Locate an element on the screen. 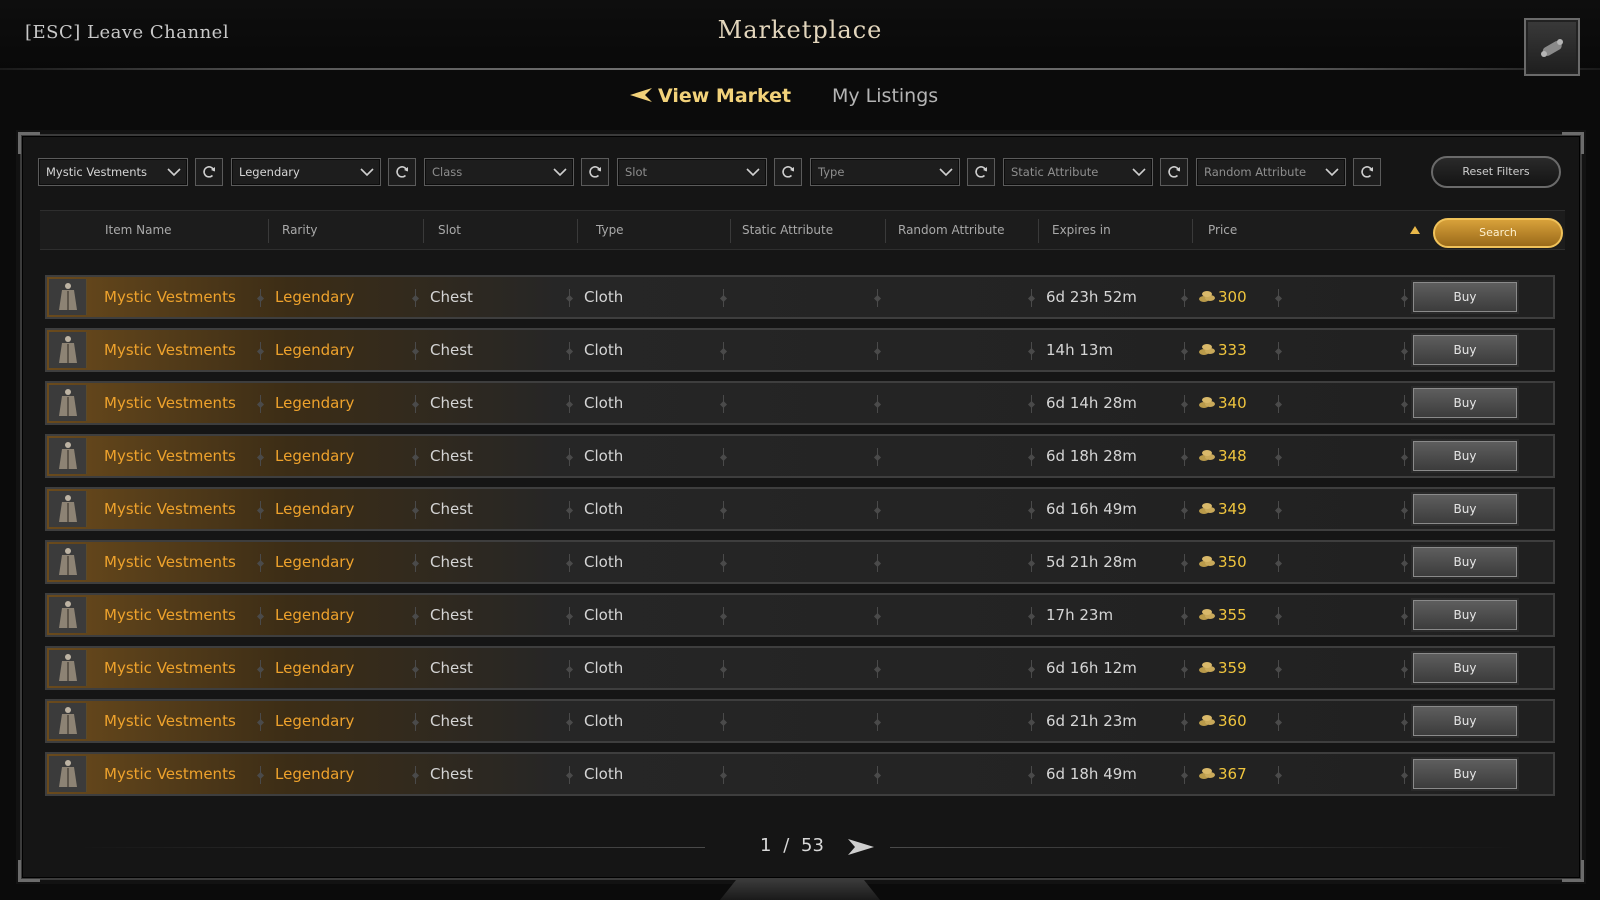 This screenshot has height=900, width=1600. type-filter-reset-button is located at coordinates (981, 172).